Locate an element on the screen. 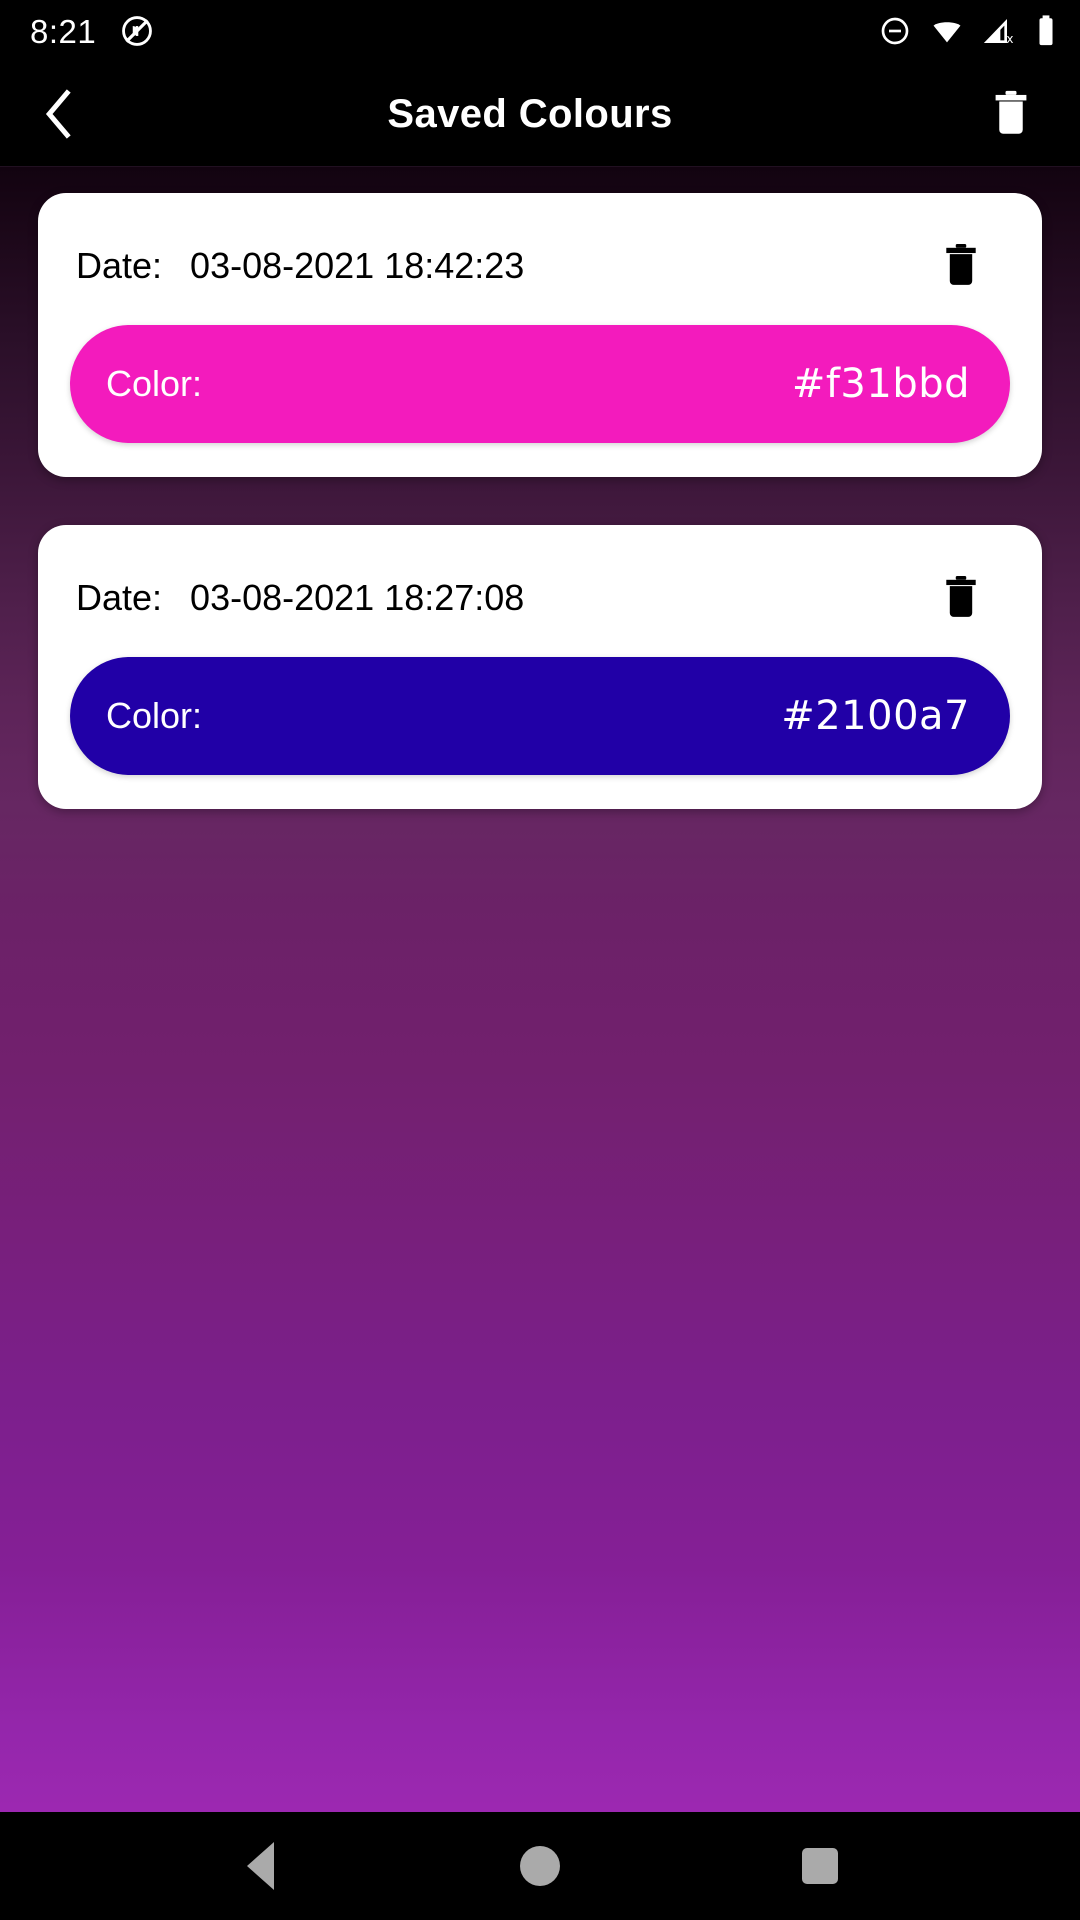  status-bar: 8:21 x is located at coordinates (540, 31).